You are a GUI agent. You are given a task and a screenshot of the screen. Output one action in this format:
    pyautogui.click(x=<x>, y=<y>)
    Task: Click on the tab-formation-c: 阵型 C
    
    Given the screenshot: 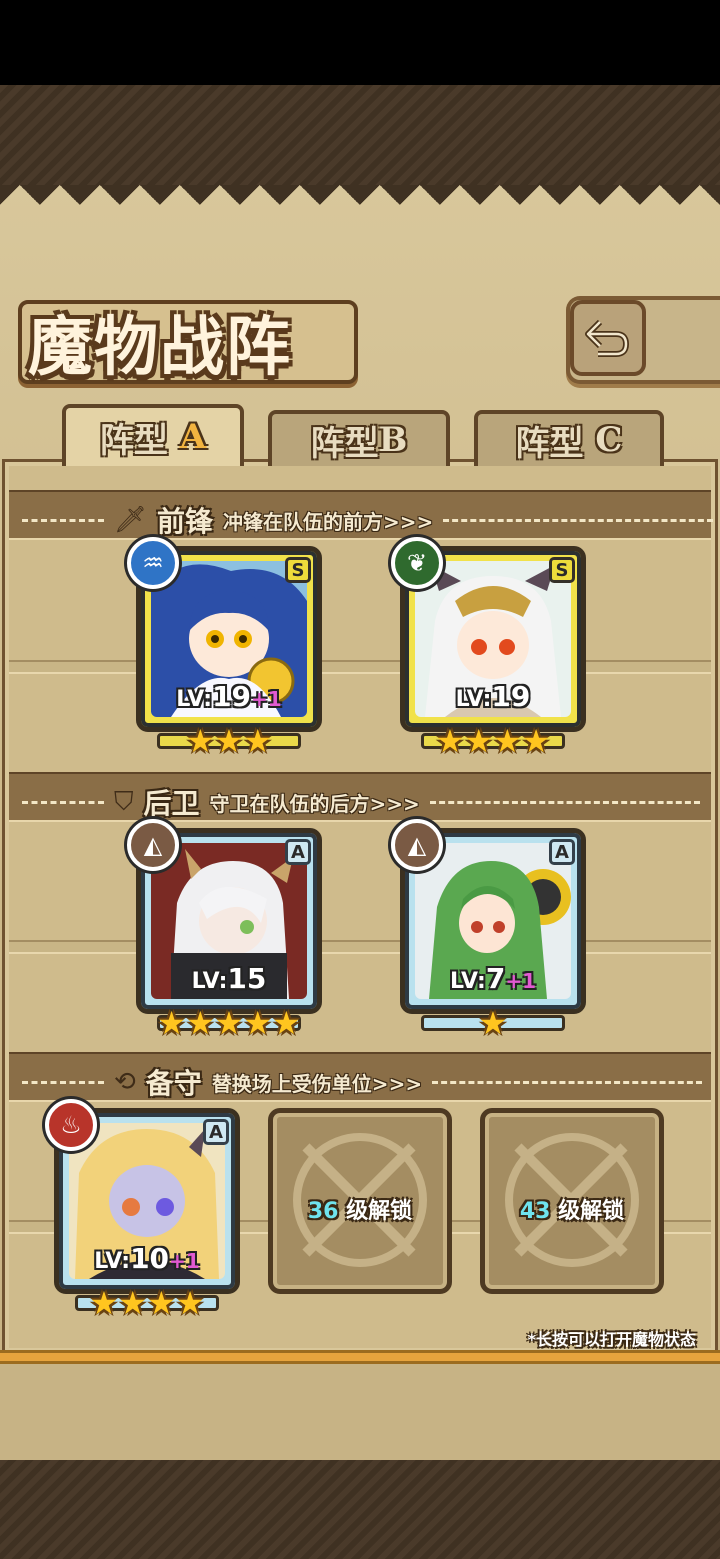 What is the action you would take?
    pyautogui.click(x=569, y=438)
    